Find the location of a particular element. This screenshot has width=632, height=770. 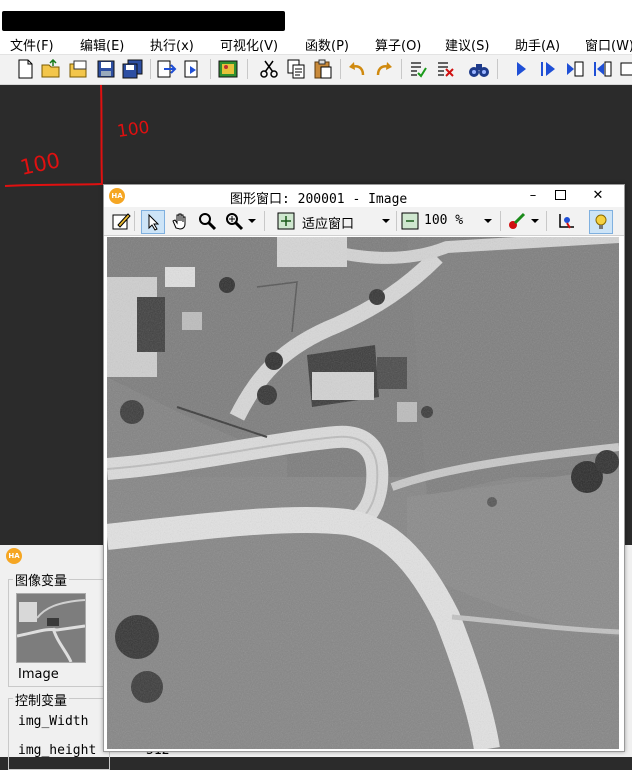

open-file-icon is located at coordinates (52, 69).